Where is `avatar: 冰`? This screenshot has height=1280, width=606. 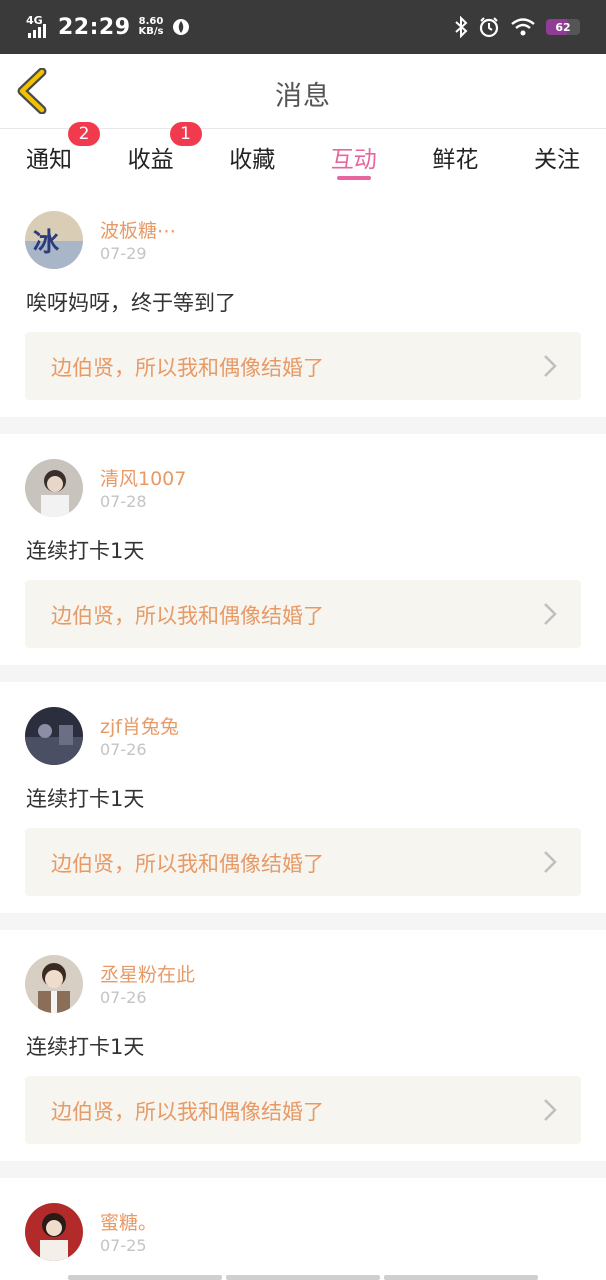 avatar: 冰 is located at coordinates (54, 240).